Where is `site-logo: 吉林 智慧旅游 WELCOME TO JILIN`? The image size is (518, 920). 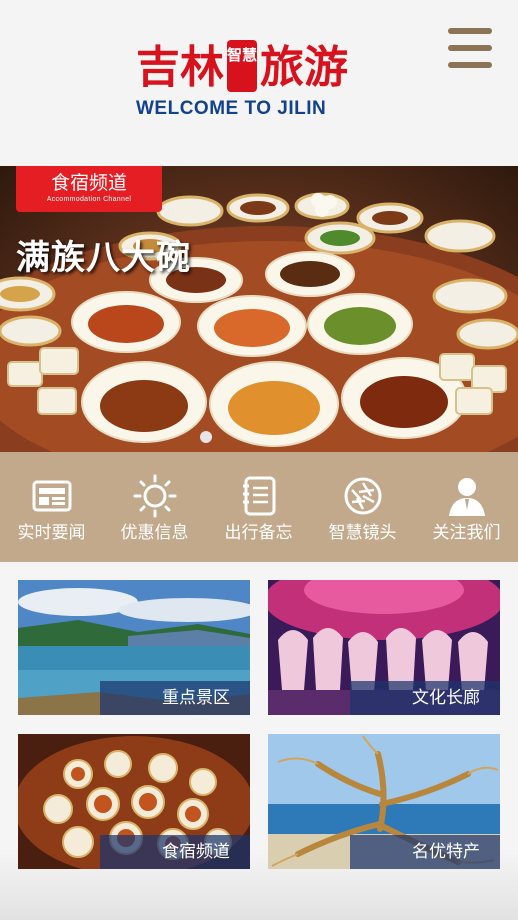 site-logo: 吉林 智慧旅游 WELCOME TO JILIN is located at coordinates (261, 84).